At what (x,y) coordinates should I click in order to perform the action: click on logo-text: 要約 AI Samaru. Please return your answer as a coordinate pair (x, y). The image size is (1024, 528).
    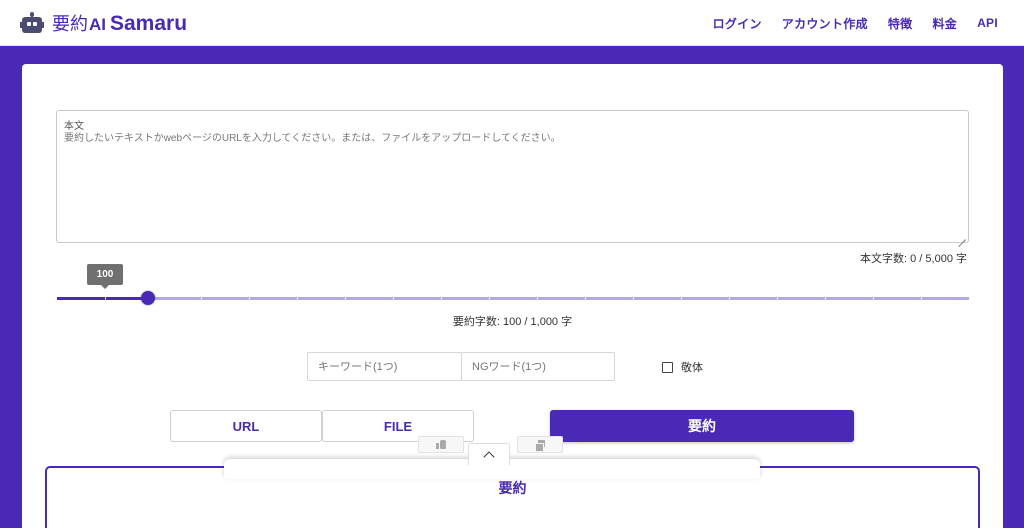
    Looking at the image, I should click on (119, 23).